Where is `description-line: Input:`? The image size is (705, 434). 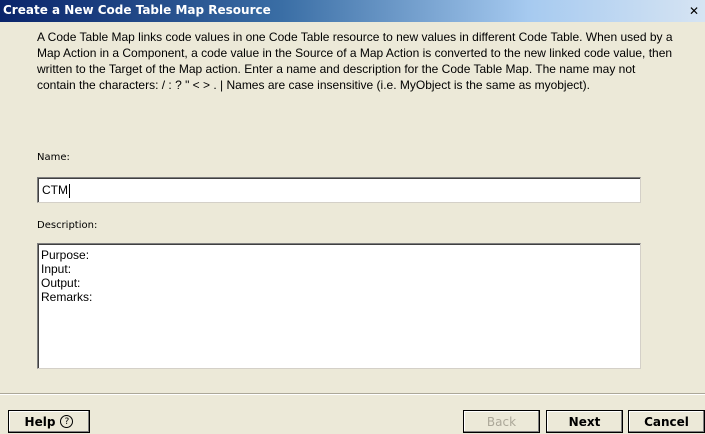
description-line: Input: is located at coordinates (56, 269).